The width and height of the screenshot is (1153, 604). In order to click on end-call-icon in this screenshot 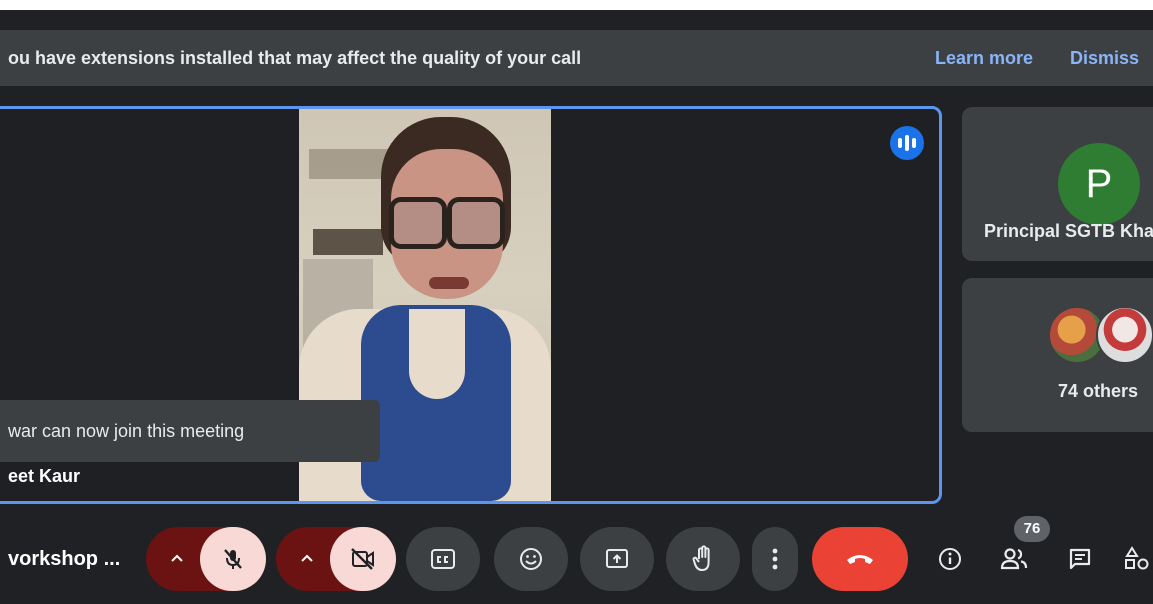, I will do `click(860, 559)`.